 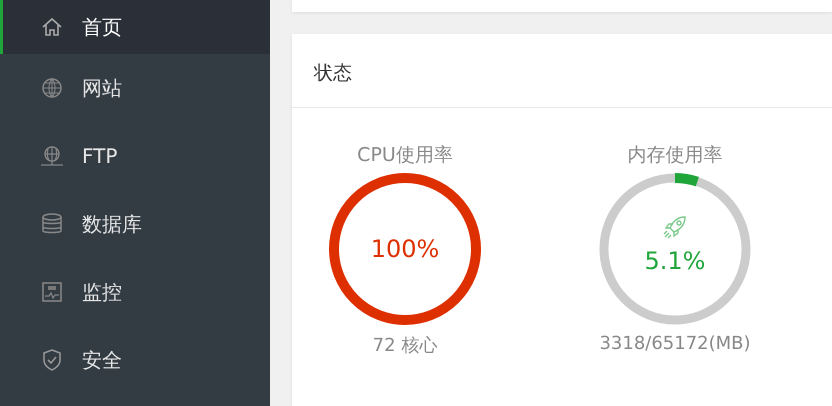 What do you see at coordinates (52, 224) in the screenshot?
I see `database-icon` at bounding box center [52, 224].